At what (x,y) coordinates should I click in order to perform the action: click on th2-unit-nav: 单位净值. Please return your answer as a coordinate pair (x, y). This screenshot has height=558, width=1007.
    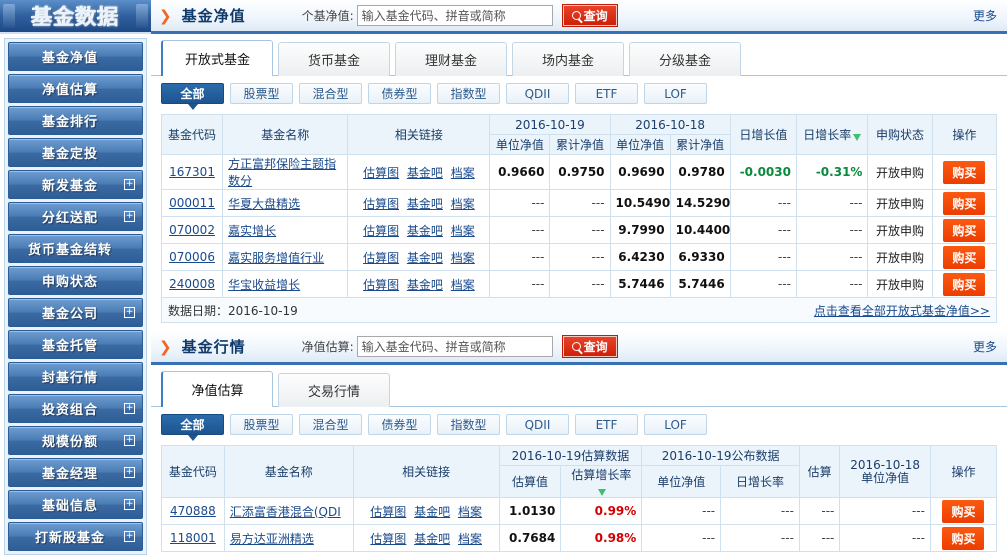
    Looking at the image, I should click on (681, 481).